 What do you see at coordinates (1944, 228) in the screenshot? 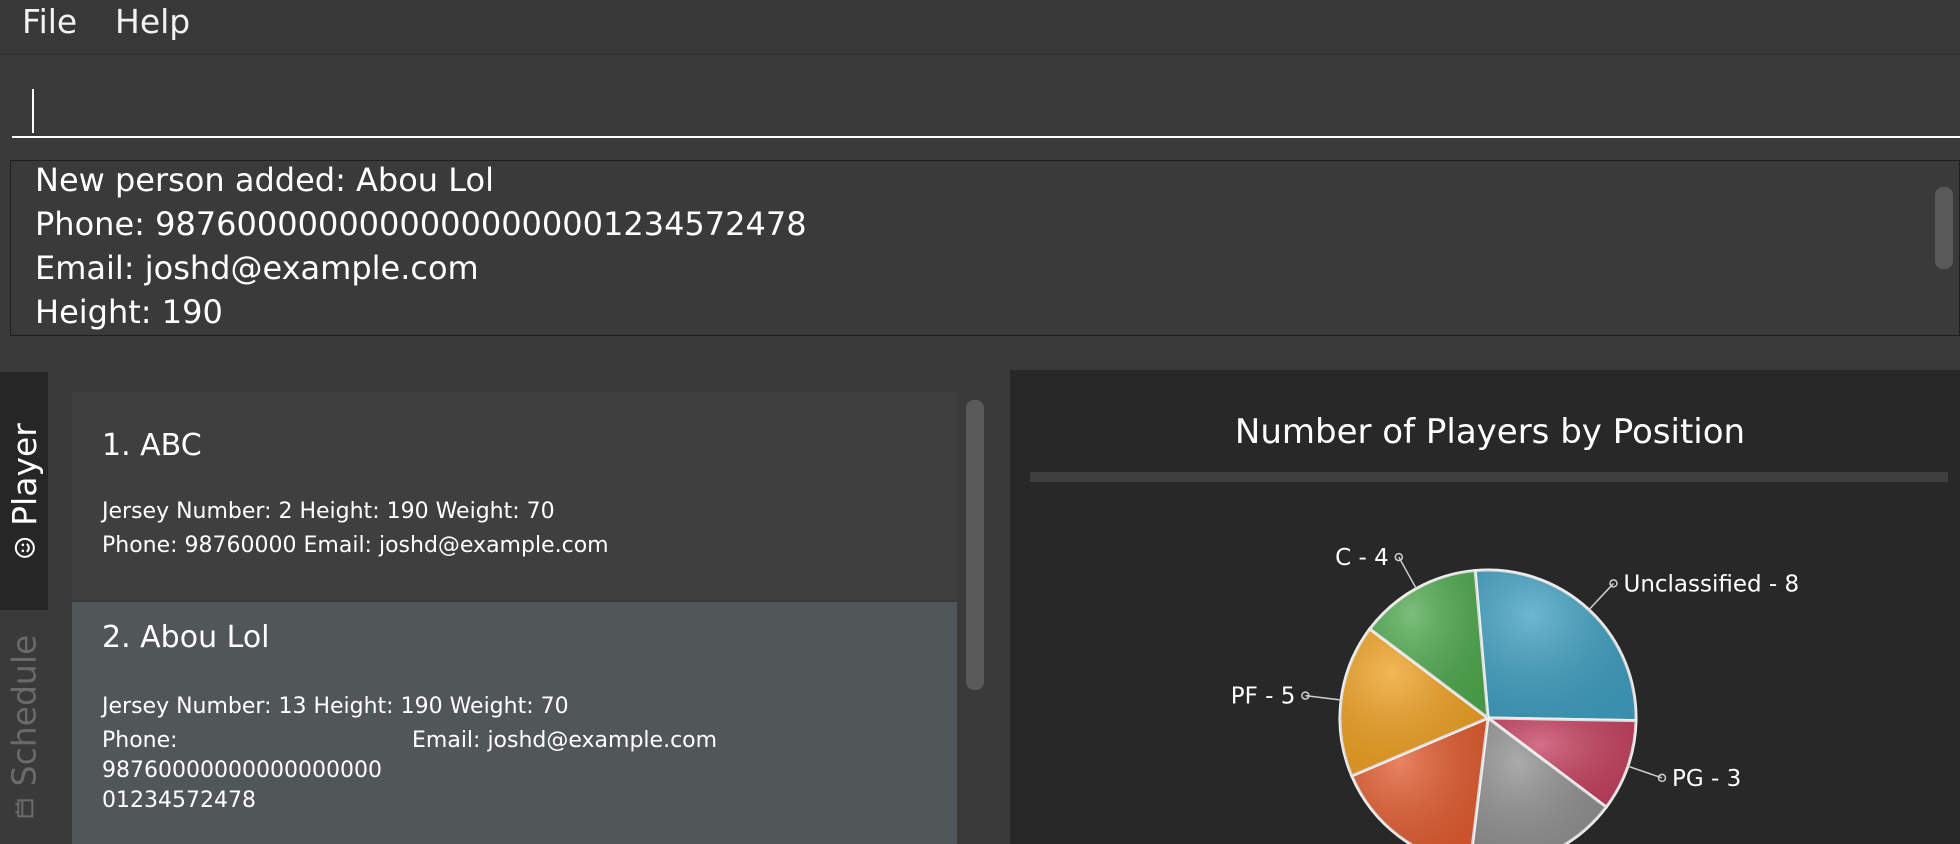
I see `result-scrollbar` at bounding box center [1944, 228].